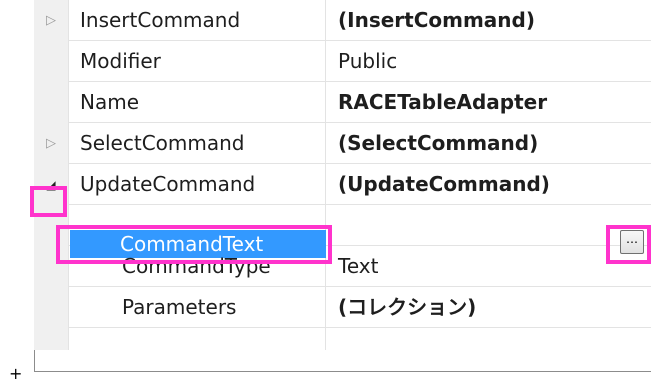 The image size is (651, 389). What do you see at coordinates (442, 102) in the screenshot?
I see `property-value: RACETableAdapter` at bounding box center [442, 102].